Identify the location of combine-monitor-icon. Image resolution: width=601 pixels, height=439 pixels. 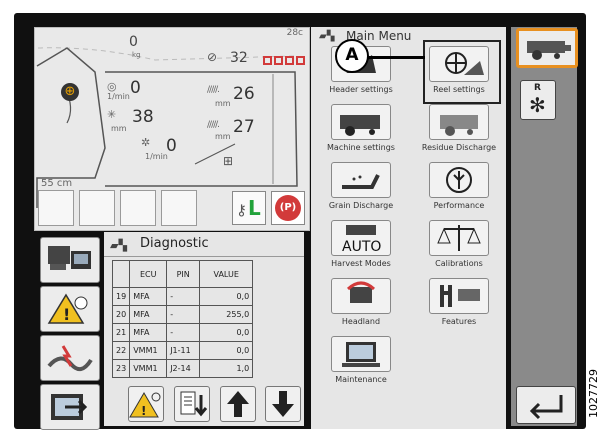
(69, 258).